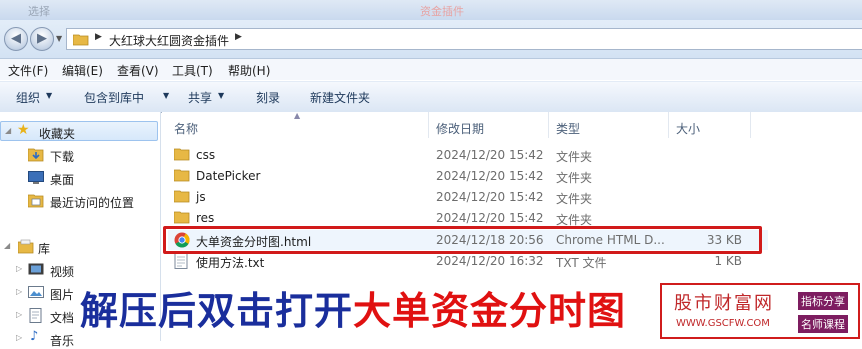 The height and width of the screenshot is (349, 862). Describe the element at coordinates (62, 318) in the screenshot. I see `nav-documents-label: 文档` at that location.